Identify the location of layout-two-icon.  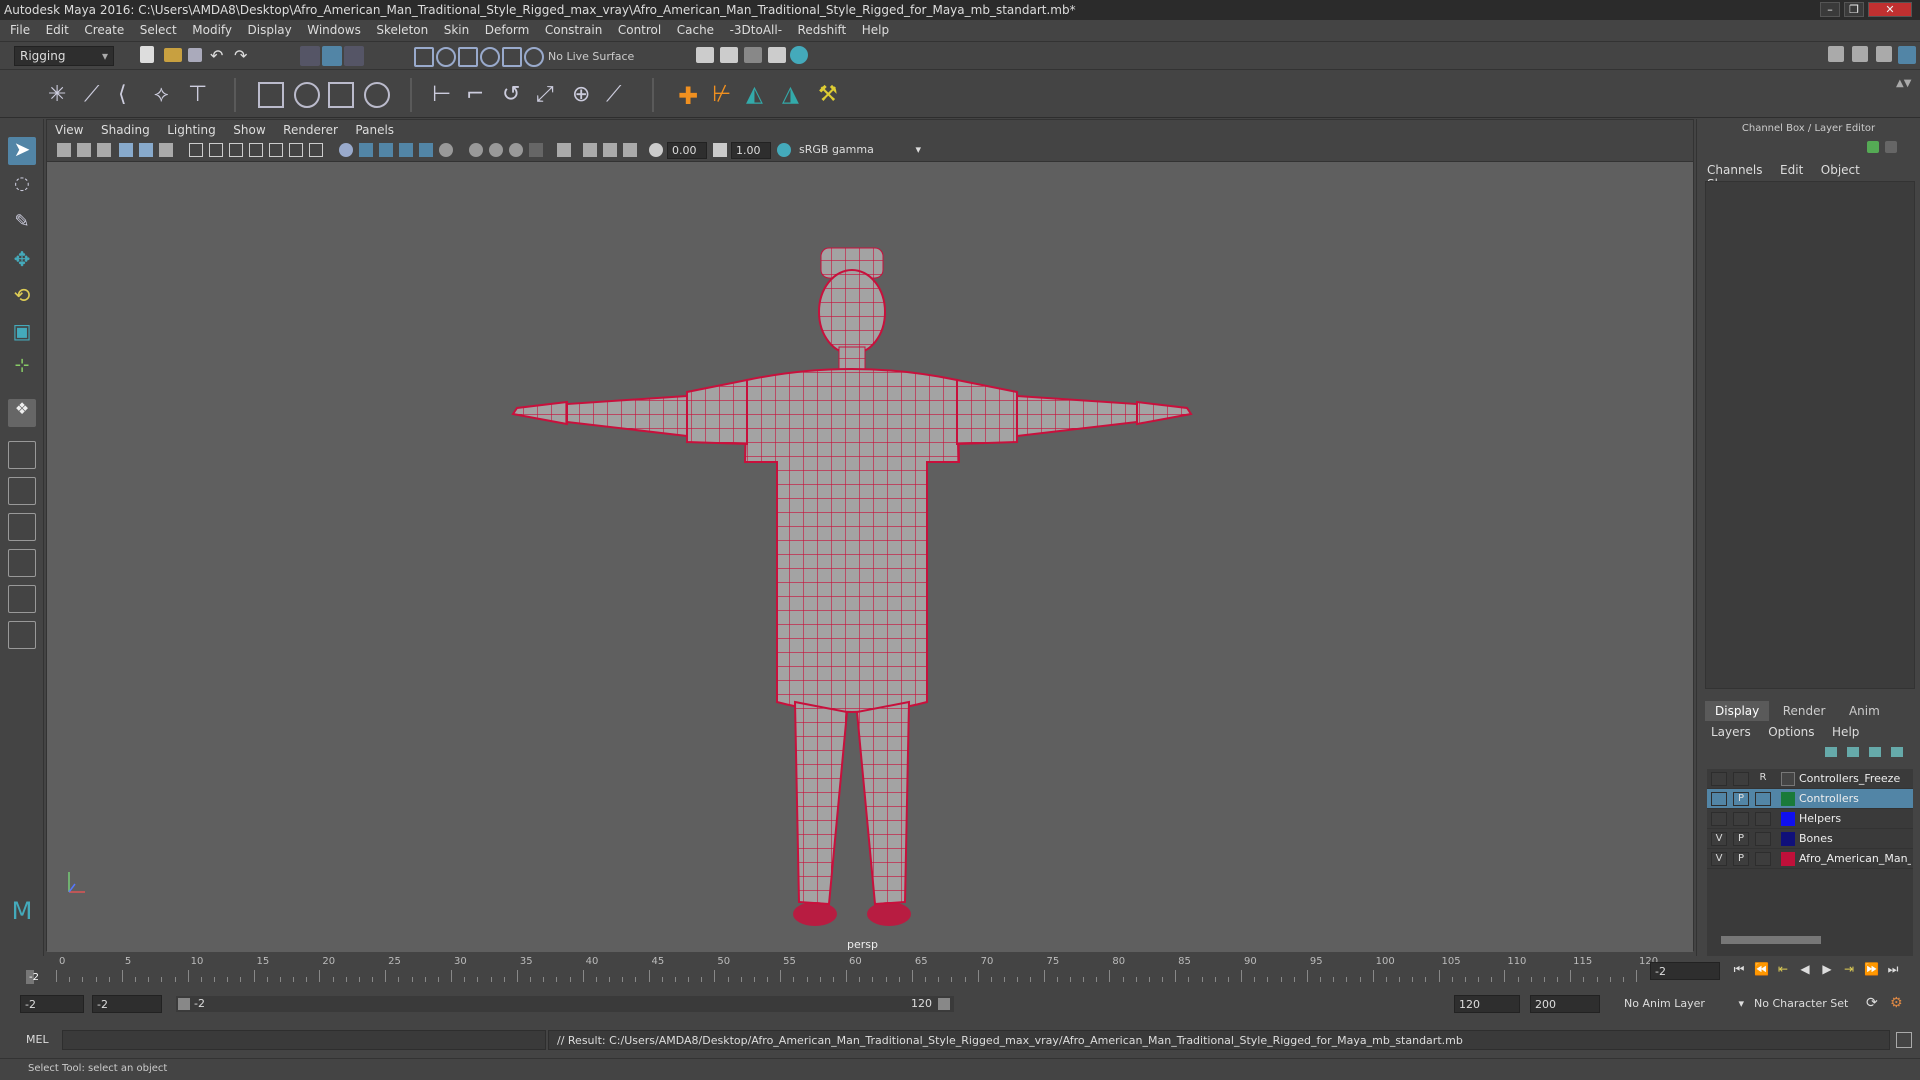
(22, 527).